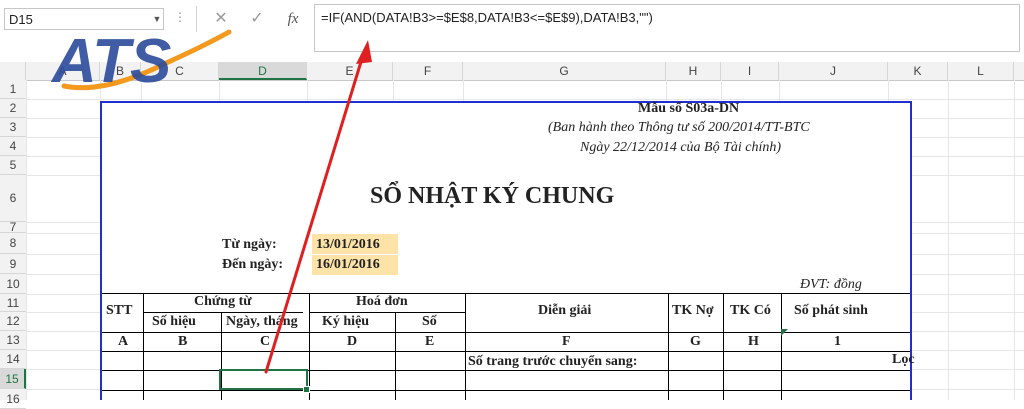 Image resolution: width=1024 pixels, height=409 pixels. I want to click on annotation-arrow, so click(318, 207).